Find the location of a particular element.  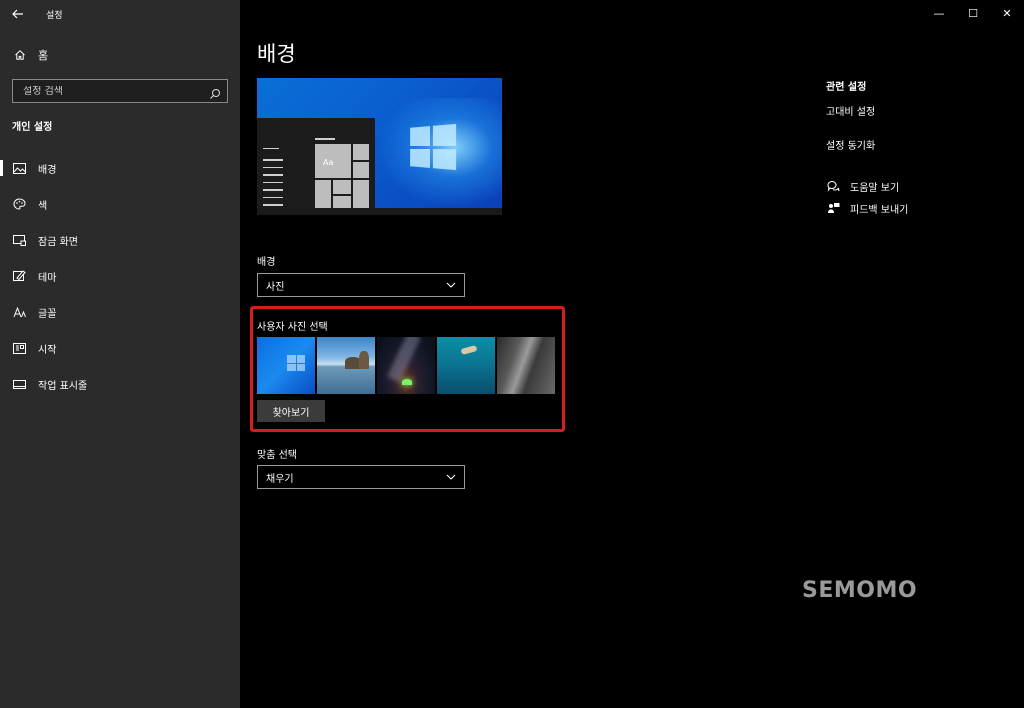

back-arrow-icon is located at coordinates (17, 14).